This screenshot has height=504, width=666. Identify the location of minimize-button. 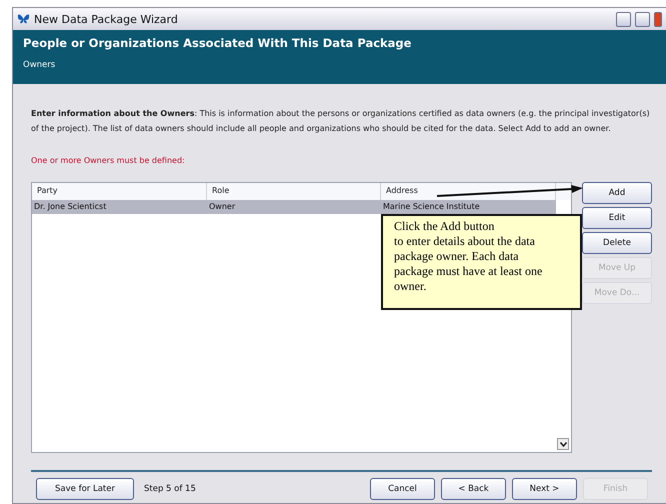
(623, 19).